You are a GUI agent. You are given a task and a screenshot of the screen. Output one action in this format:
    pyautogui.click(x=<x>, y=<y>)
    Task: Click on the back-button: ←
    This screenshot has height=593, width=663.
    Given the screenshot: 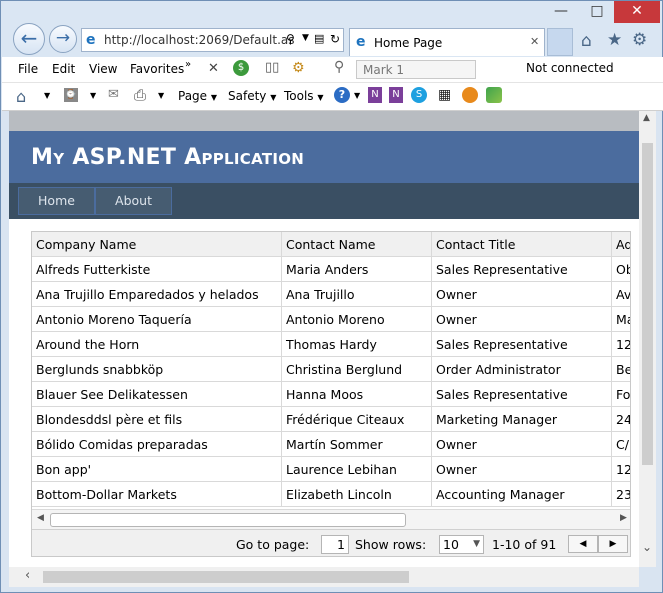 What is the action you would take?
    pyautogui.click(x=29, y=39)
    